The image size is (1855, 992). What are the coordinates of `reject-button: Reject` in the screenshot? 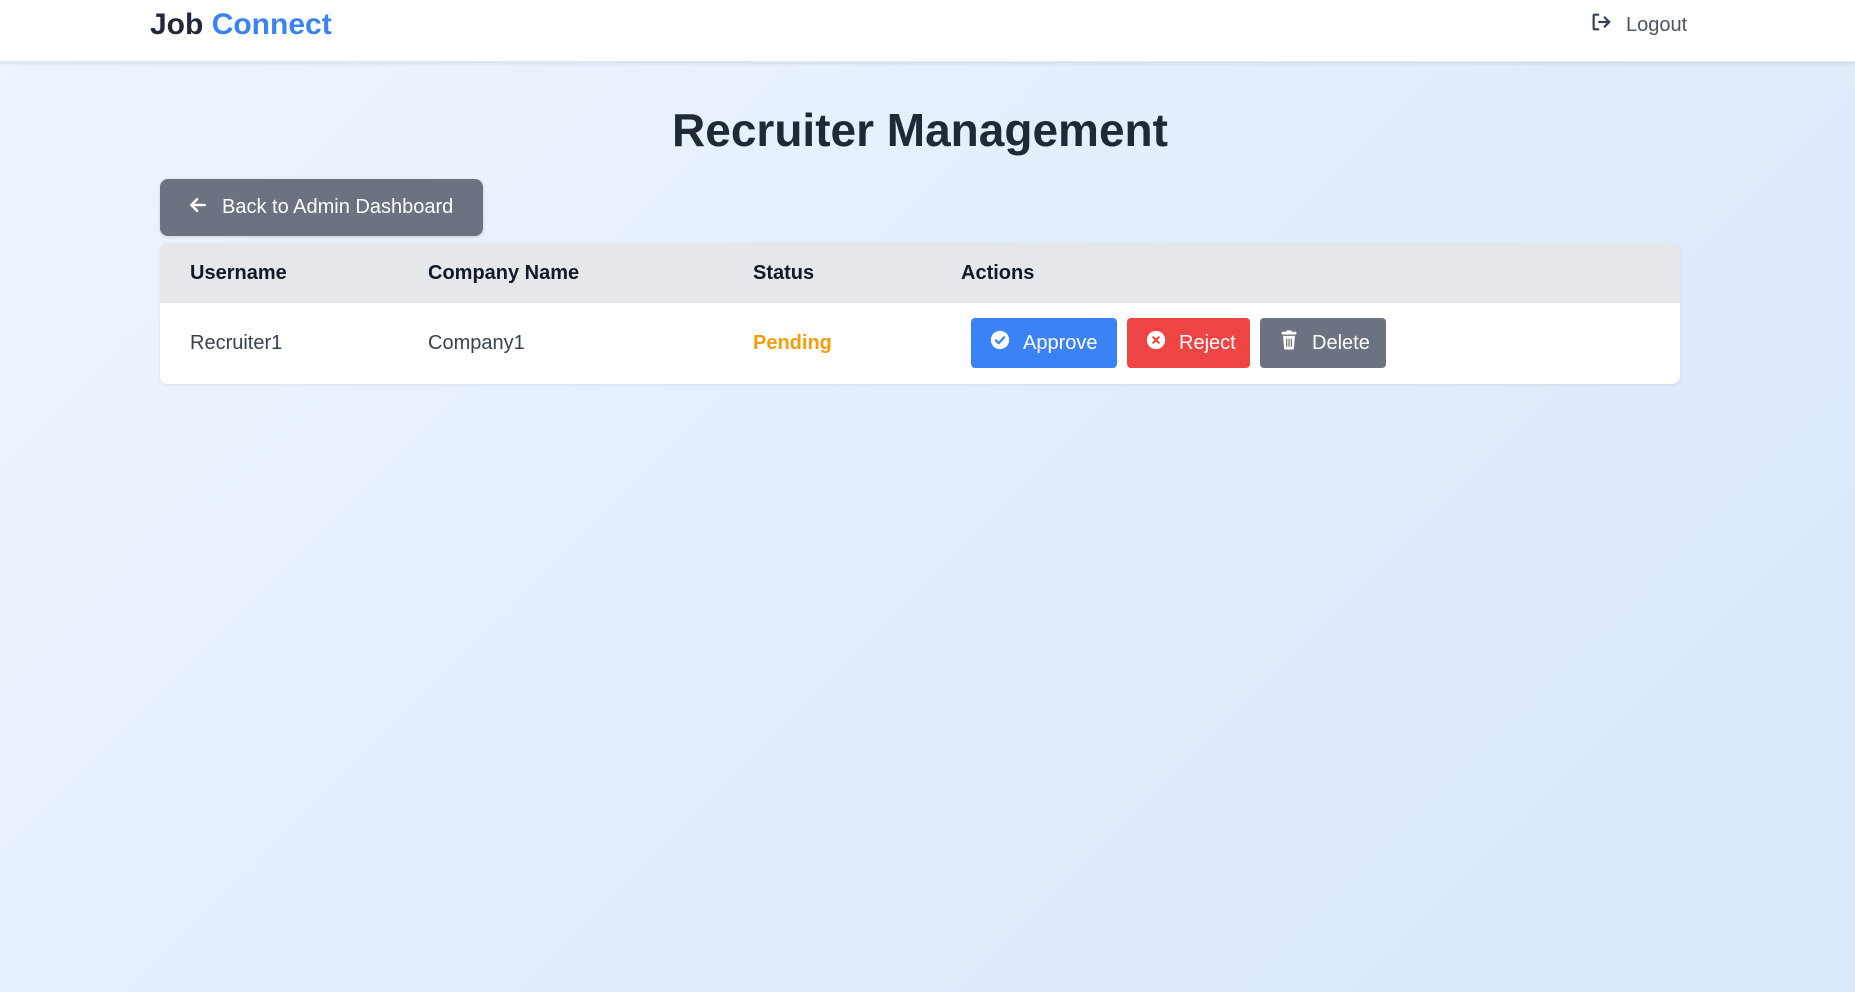 It's located at (1188, 343).